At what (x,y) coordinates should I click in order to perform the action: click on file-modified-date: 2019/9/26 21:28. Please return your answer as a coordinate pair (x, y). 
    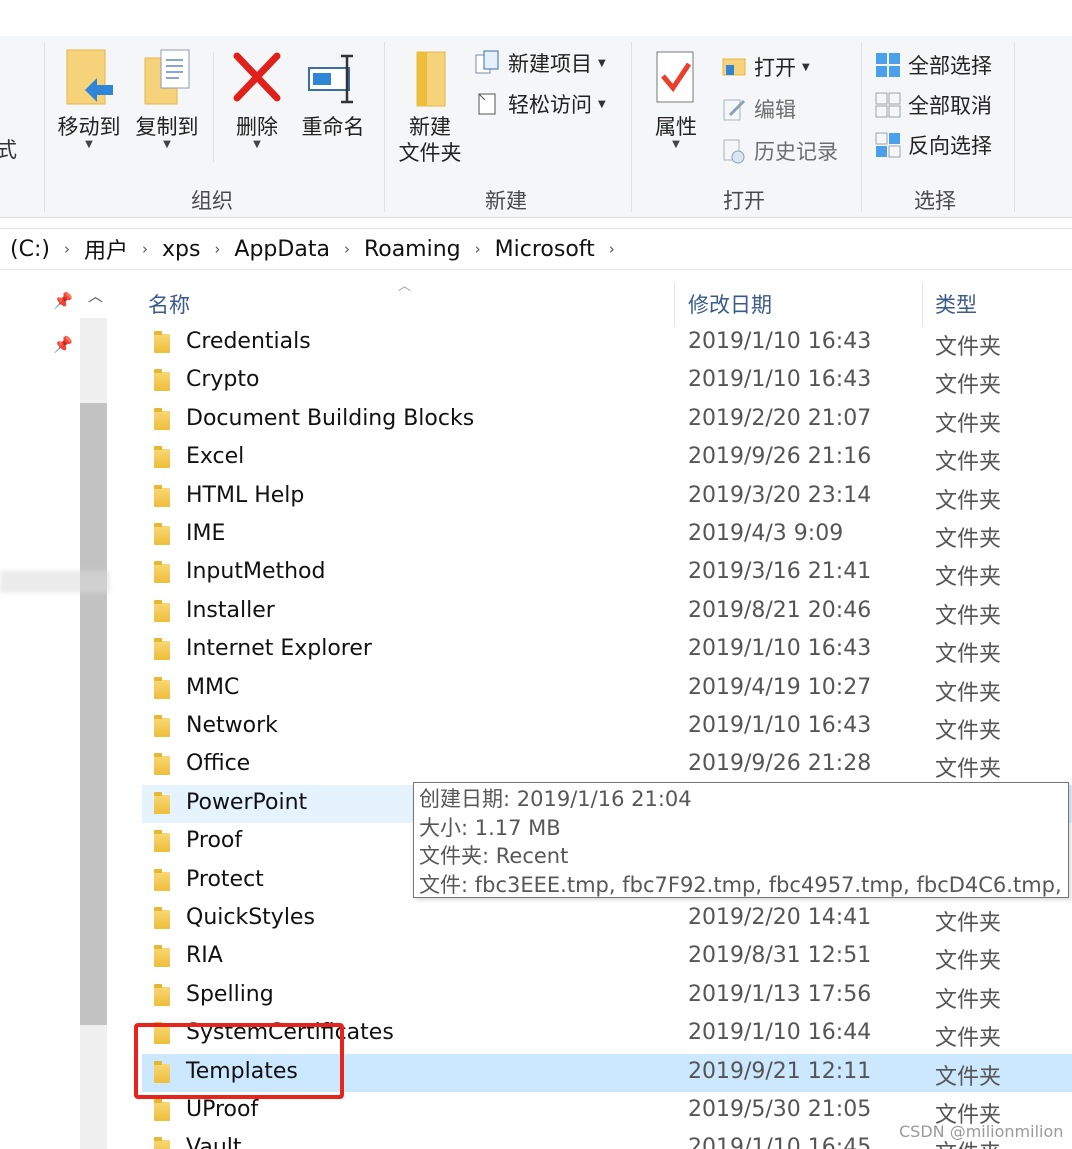
    Looking at the image, I should click on (780, 764).